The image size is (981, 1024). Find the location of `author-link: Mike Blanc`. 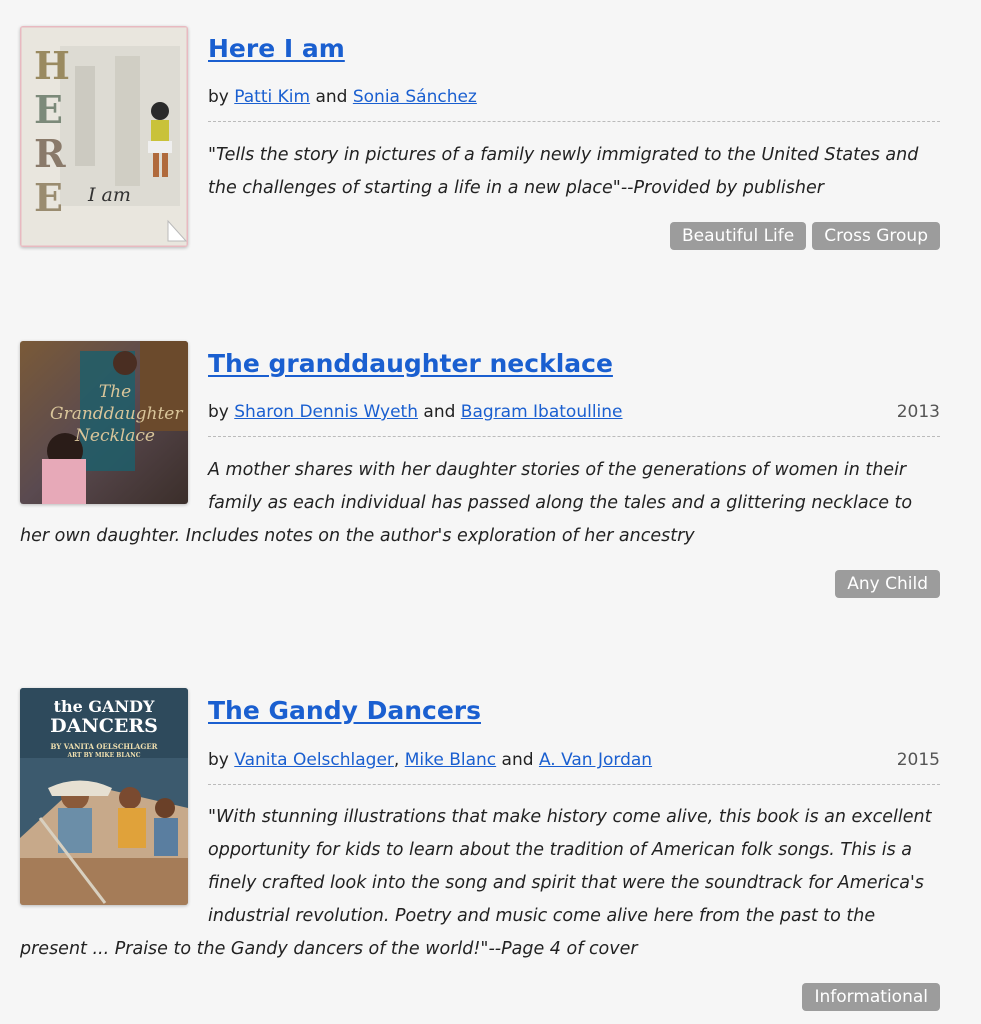

author-link: Mike Blanc is located at coordinates (450, 760).